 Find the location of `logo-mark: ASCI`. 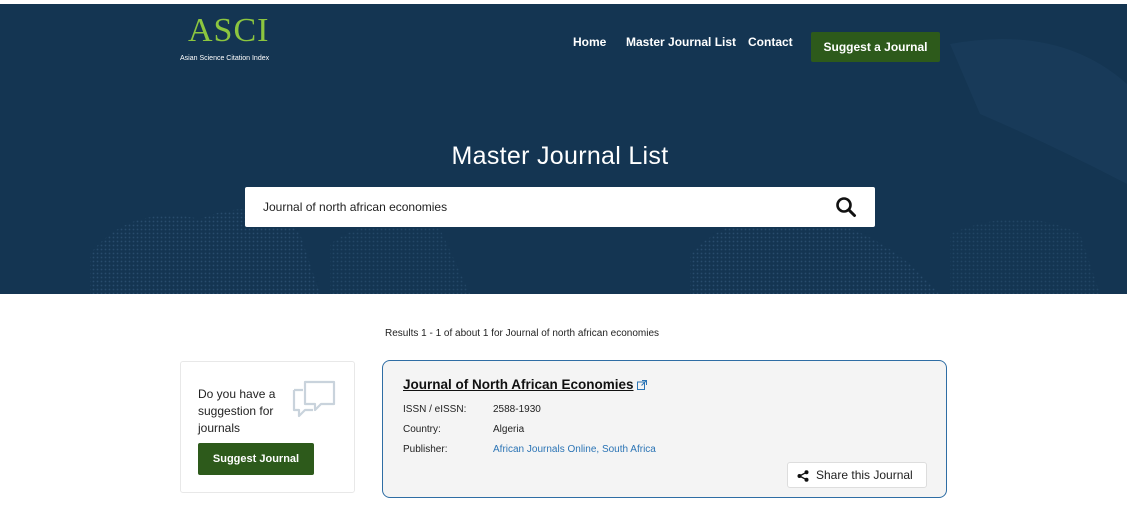

logo-mark: ASCI is located at coordinates (229, 30).